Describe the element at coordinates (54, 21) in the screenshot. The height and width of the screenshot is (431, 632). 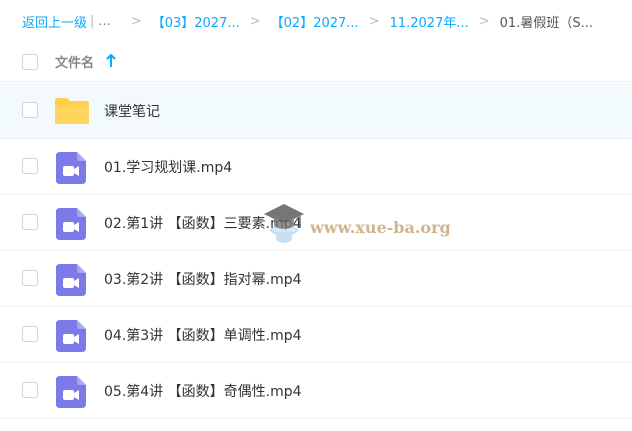
I see `back-link: 返回上一级` at that location.